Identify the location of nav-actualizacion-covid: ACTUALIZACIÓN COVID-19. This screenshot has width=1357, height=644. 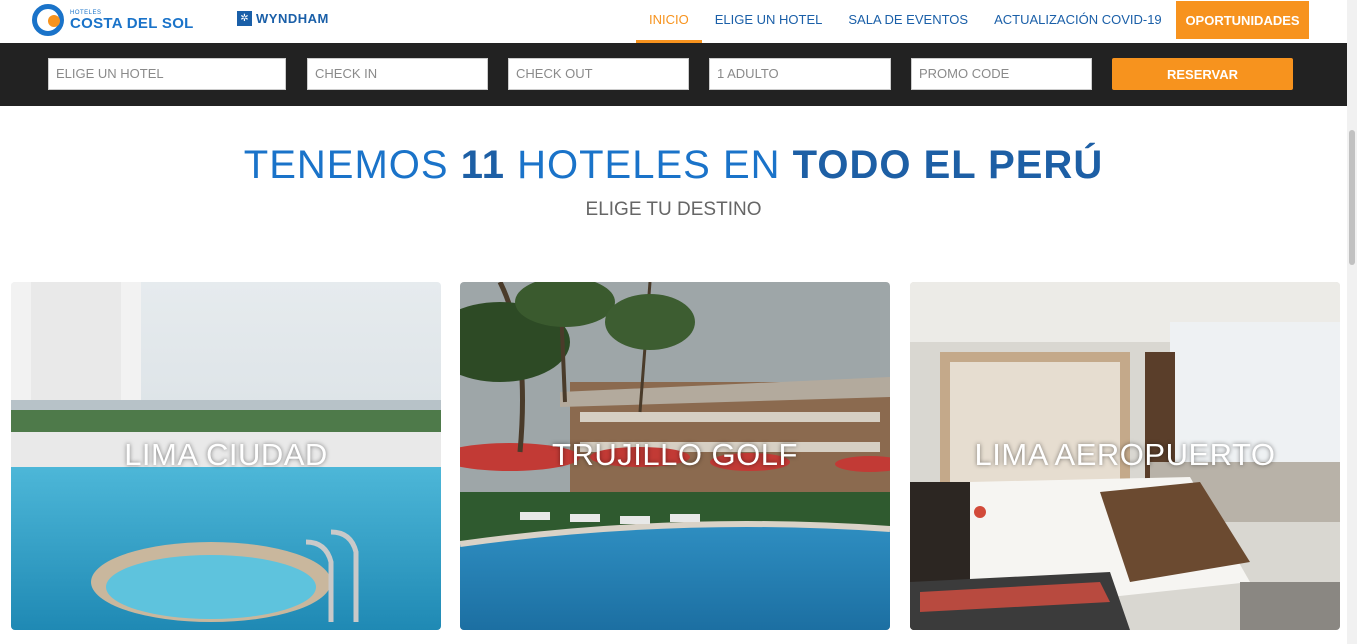
(1078, 21).